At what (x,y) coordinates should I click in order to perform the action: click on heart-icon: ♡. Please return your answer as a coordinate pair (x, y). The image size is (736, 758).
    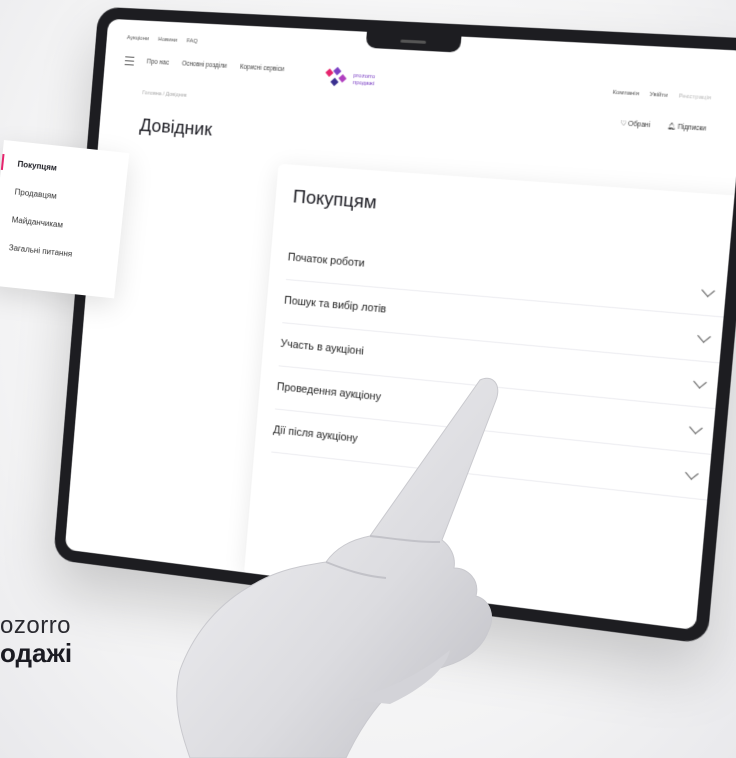
    Looking at the image, I should click on (623, 124).